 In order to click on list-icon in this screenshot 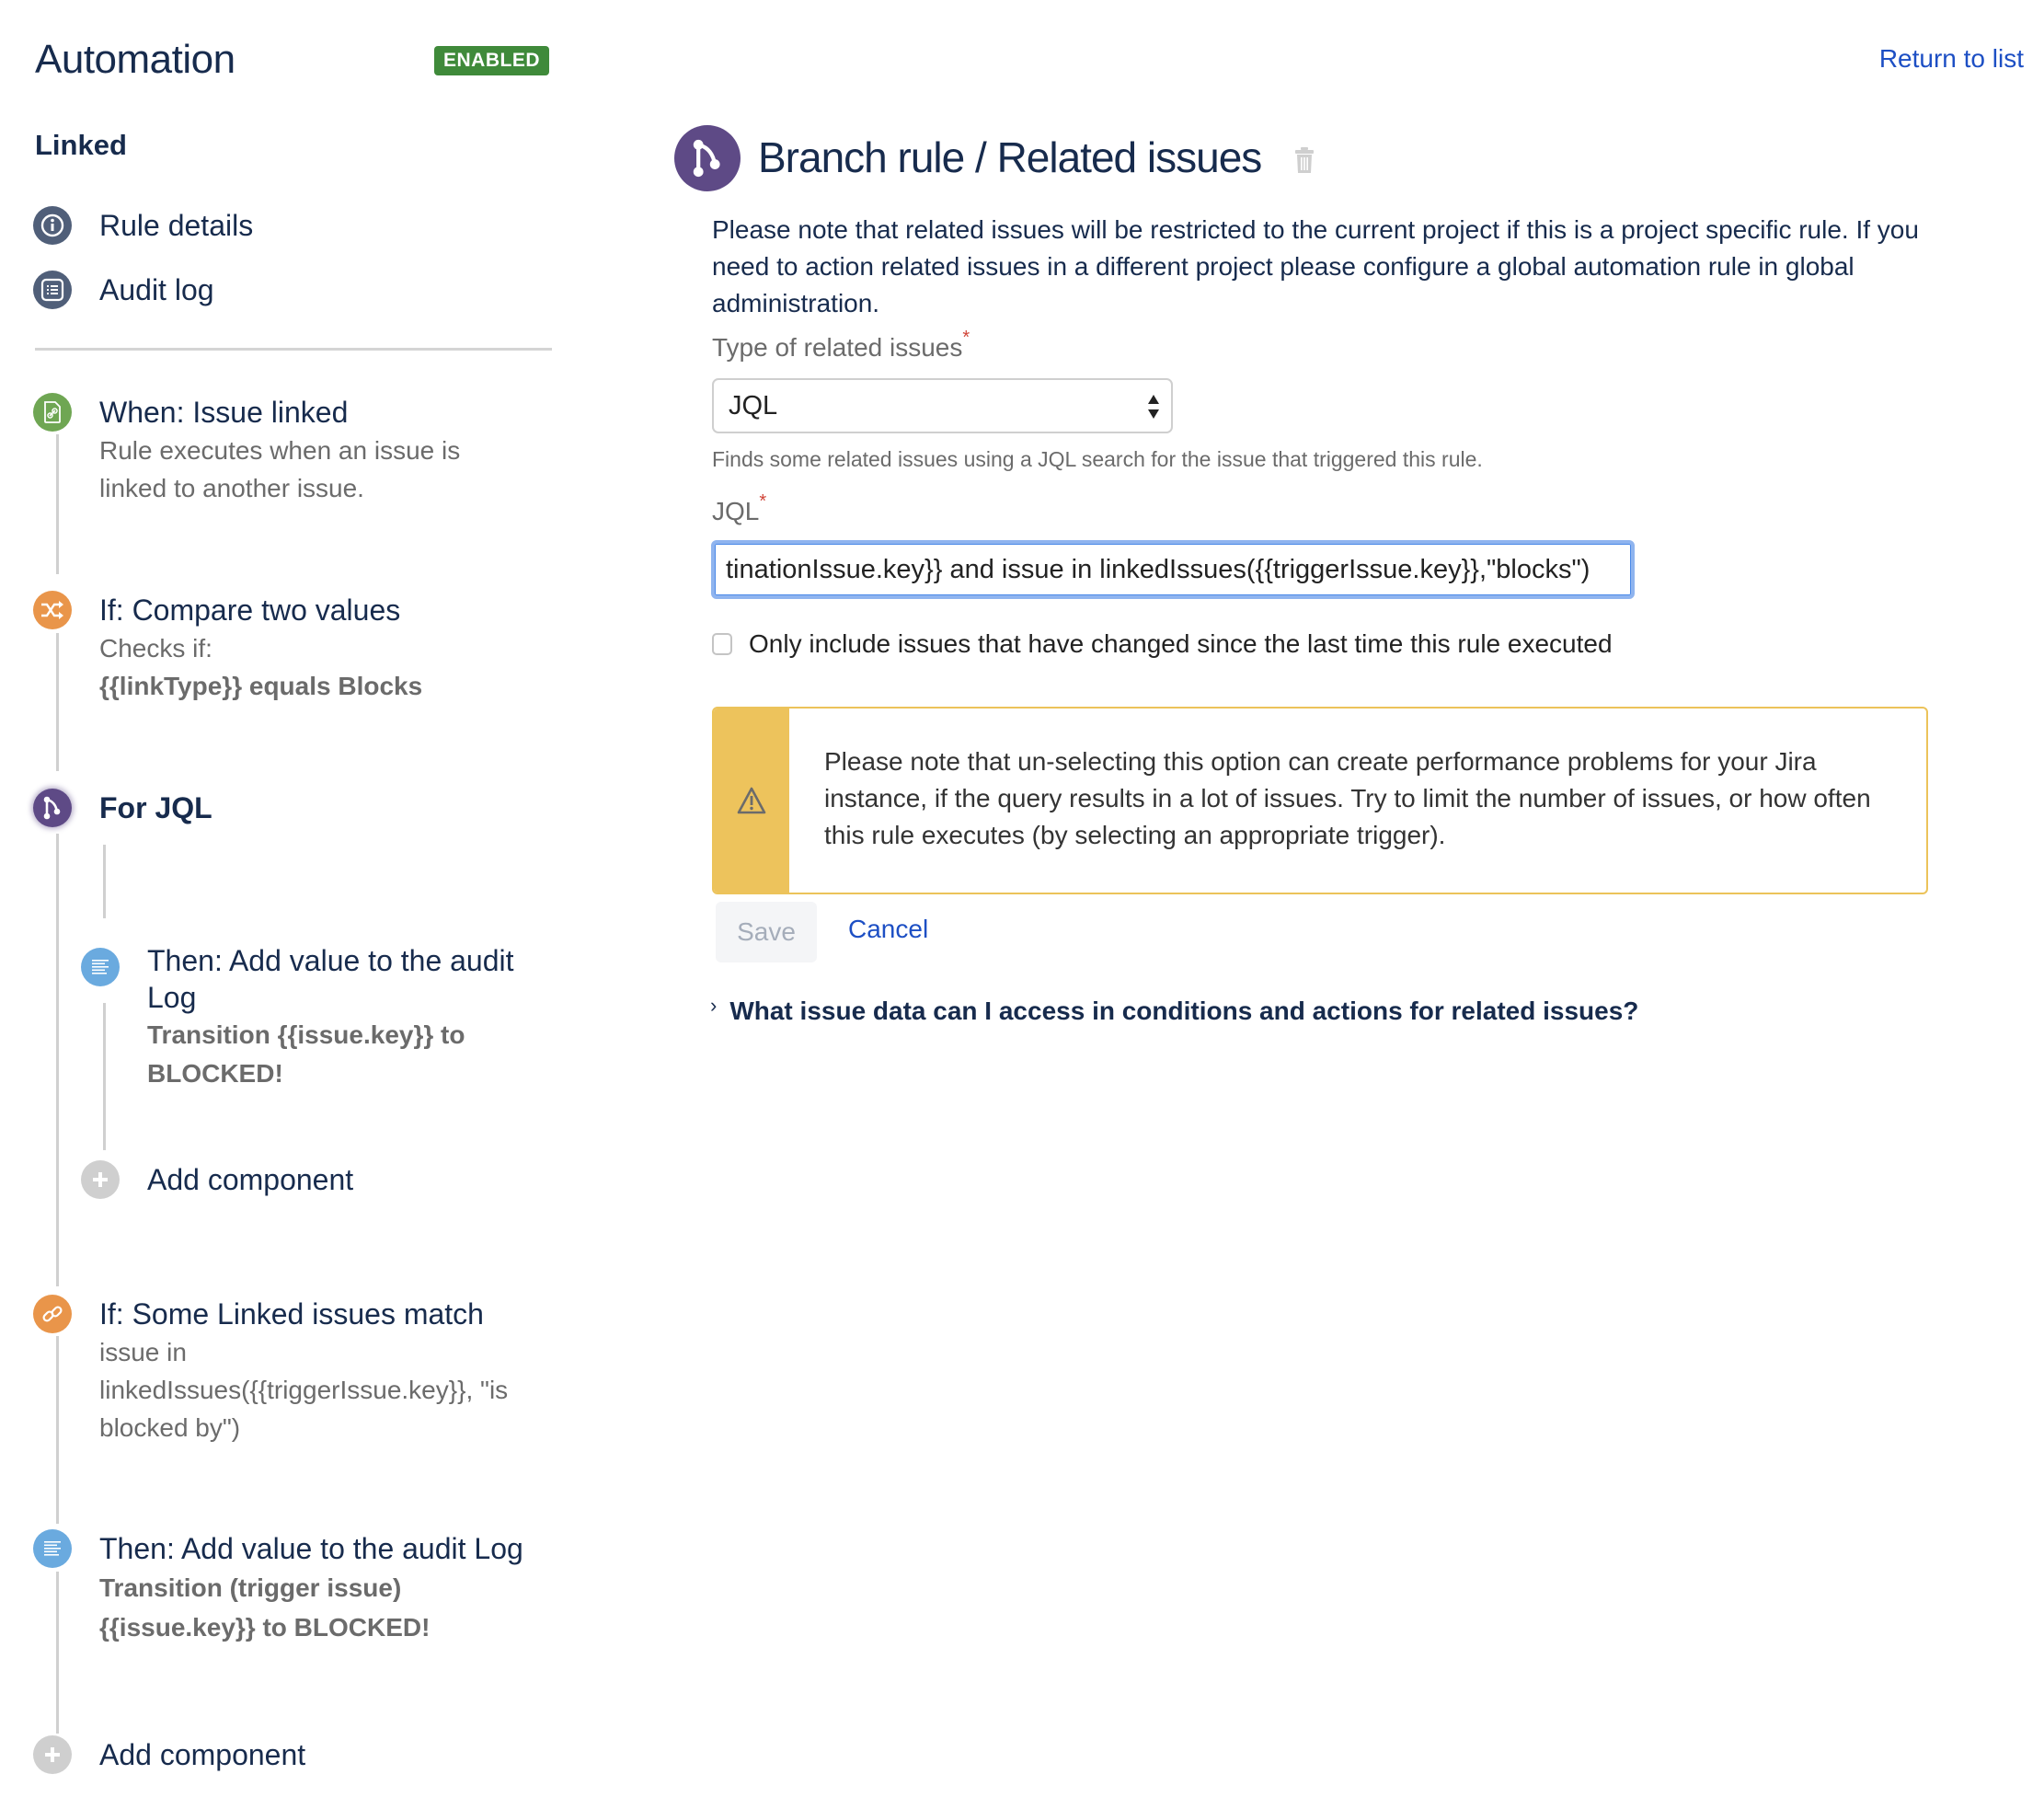, I will do `click(52, 290)`.